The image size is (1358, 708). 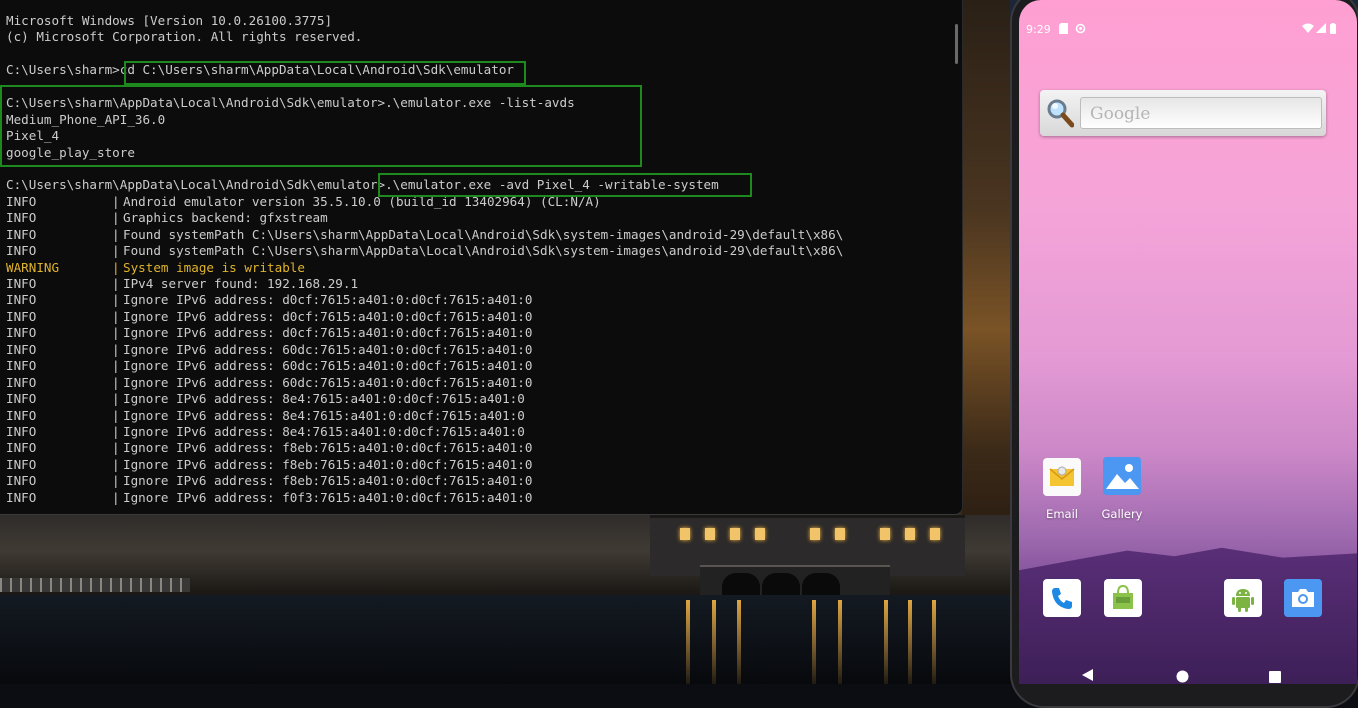 I want to click on log-level: WARNING, so click(x=33, y=267).